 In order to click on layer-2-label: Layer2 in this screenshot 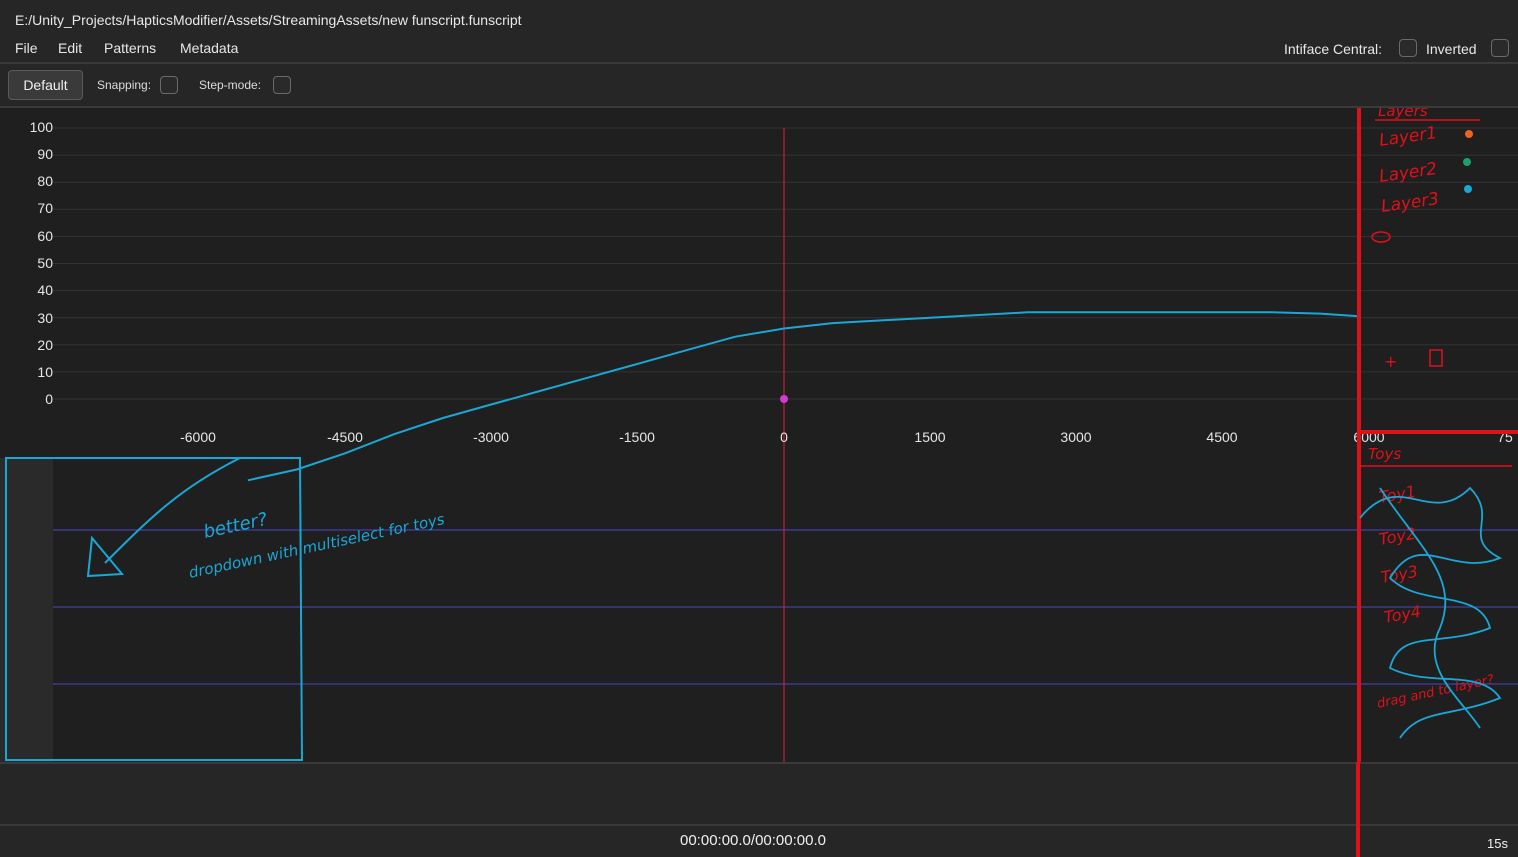, I will do `click(1408, 173)`.